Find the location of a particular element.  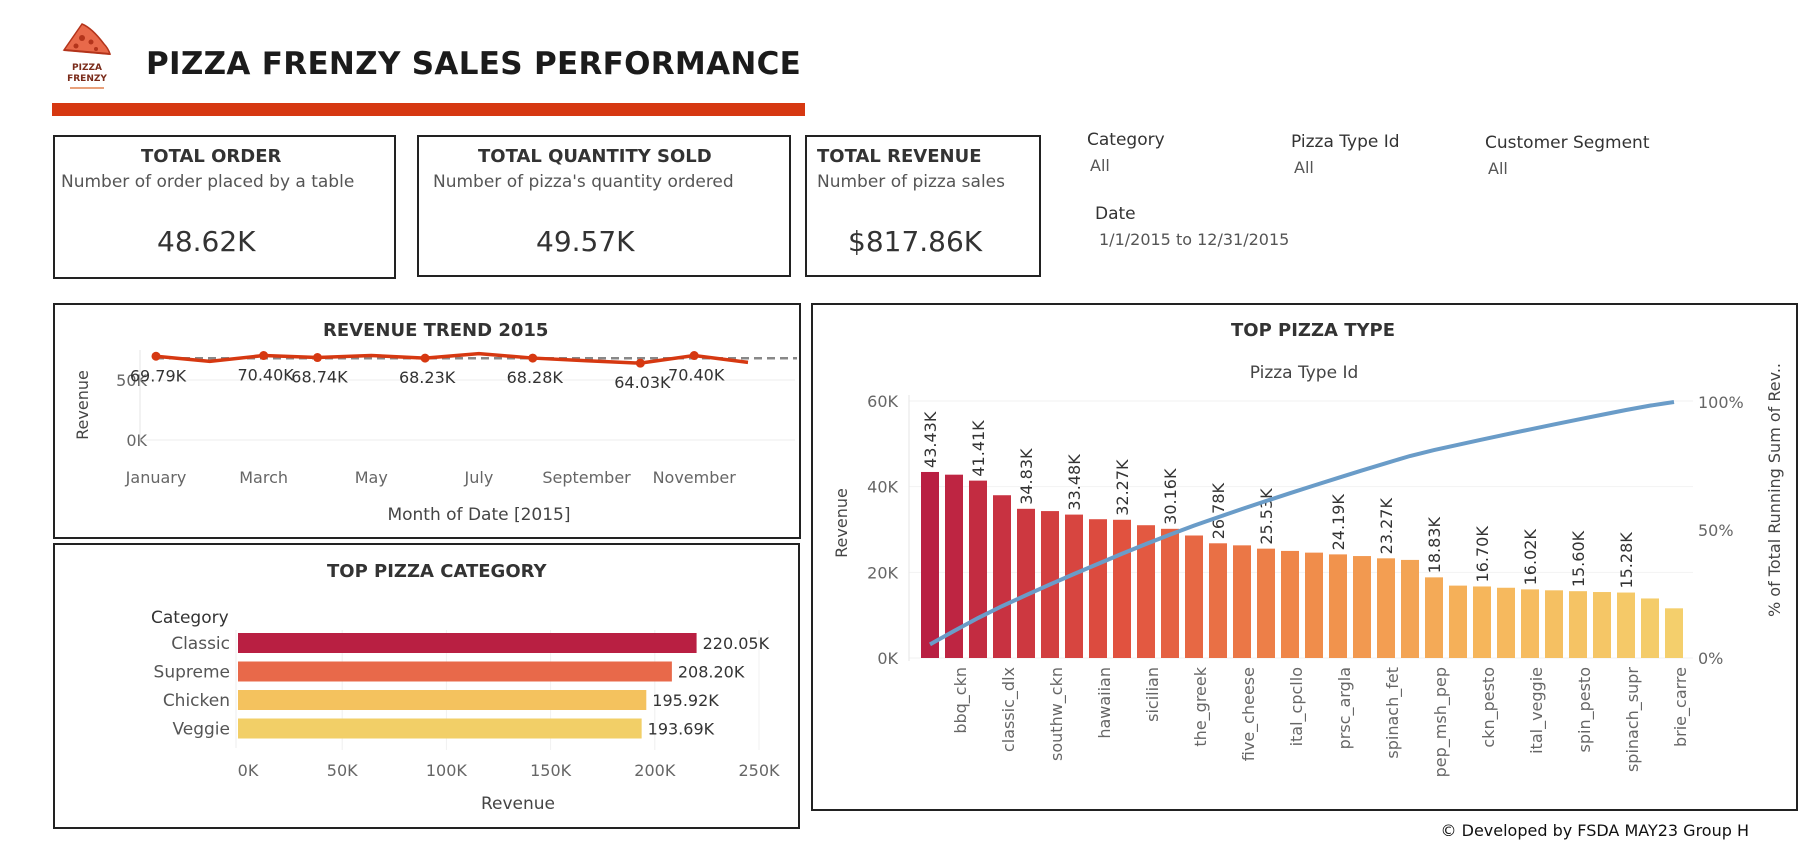

x-tick-label: spinach_fet is located at coordinates (1393, 713).